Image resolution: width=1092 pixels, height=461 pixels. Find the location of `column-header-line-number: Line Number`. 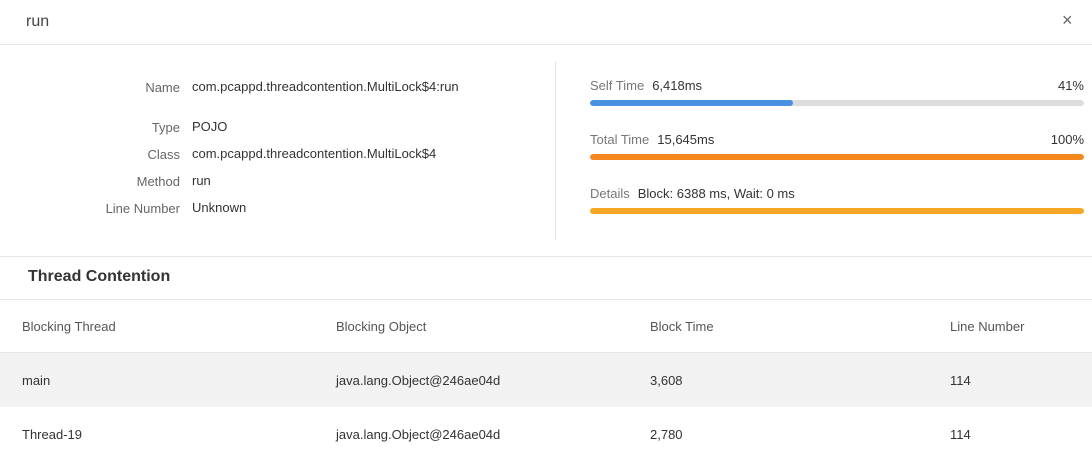

column-header-line-number: Line Number is located at coordinates (1021, 326).